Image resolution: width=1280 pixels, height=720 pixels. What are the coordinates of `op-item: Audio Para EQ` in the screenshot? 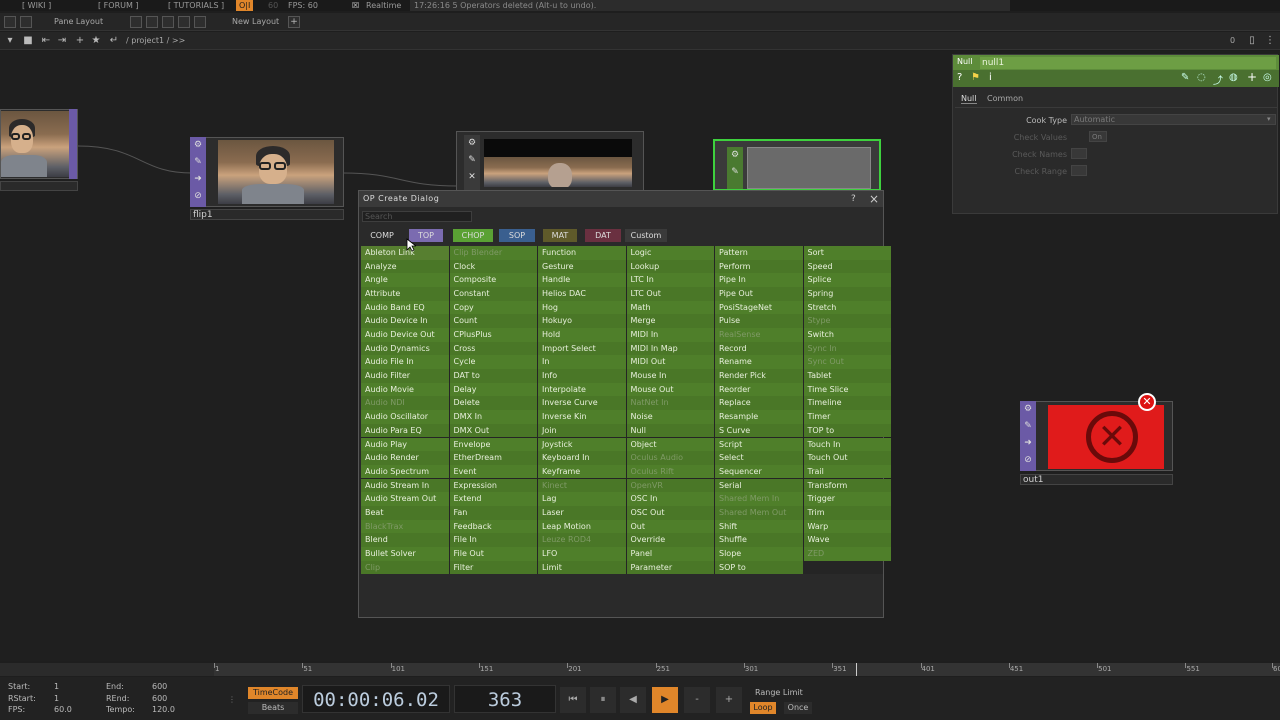 It's located at (405, 430).